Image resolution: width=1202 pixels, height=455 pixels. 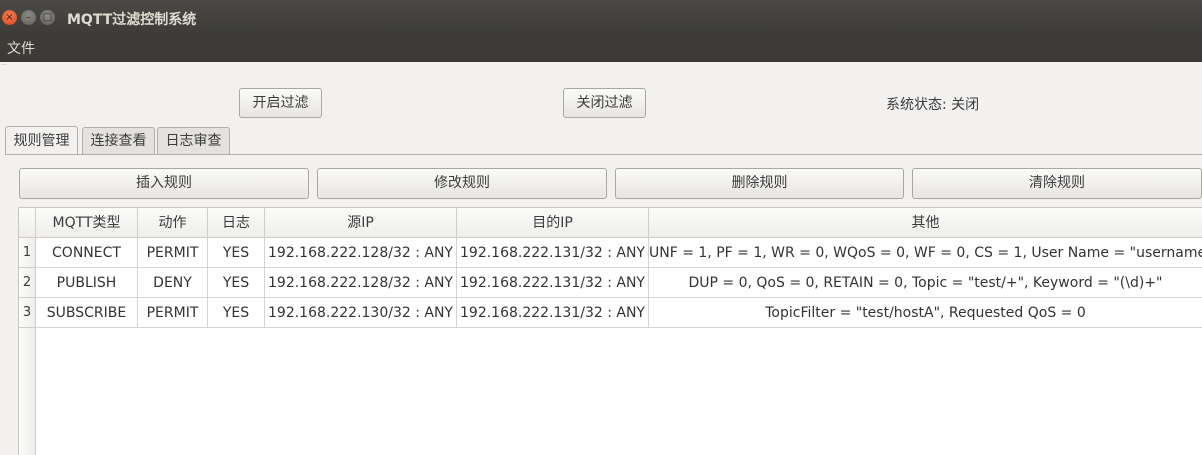 I want to click on header-action: 动作, so click(x=173, y=223).